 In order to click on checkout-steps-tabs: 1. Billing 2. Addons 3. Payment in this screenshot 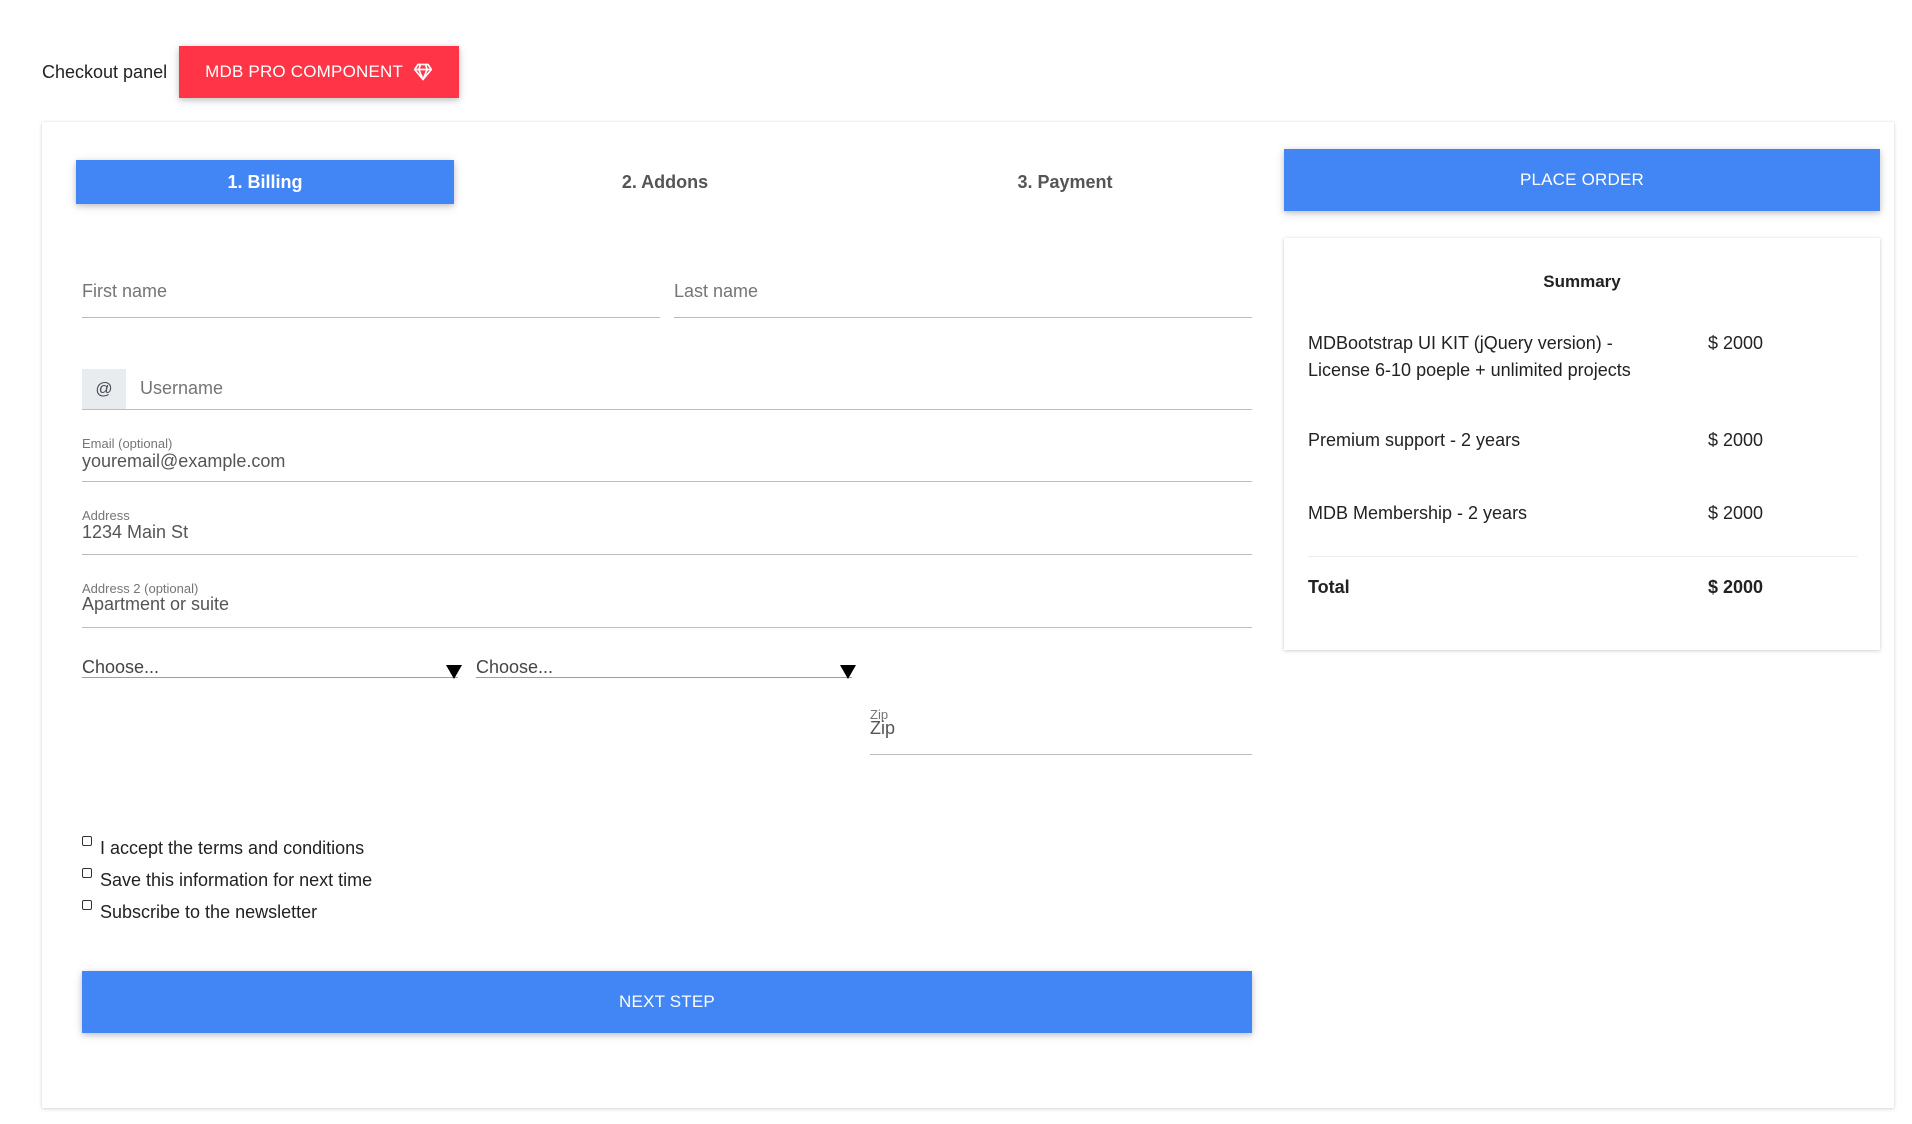, I will do `click(676, 182)`.